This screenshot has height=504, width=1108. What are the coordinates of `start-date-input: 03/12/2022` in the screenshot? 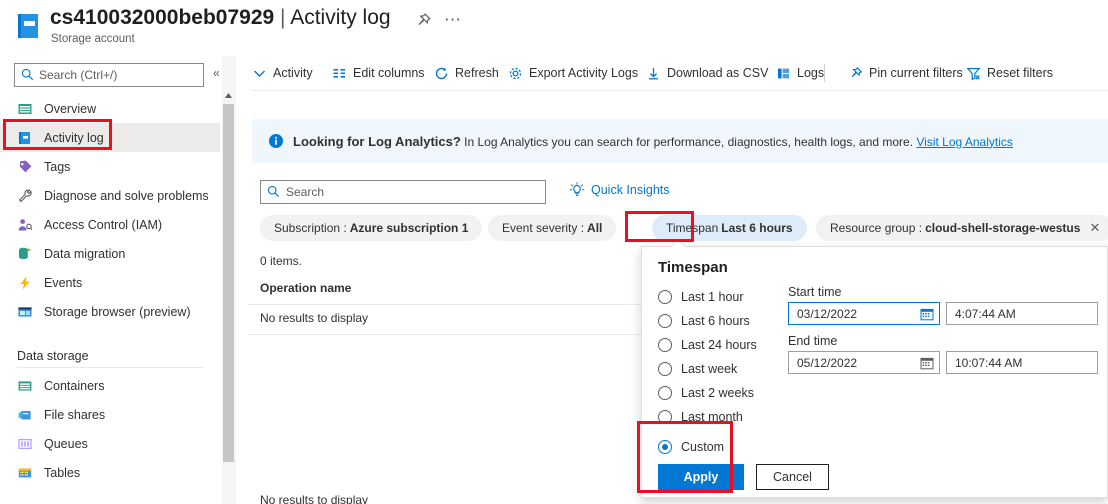 It's located at (864, 313).